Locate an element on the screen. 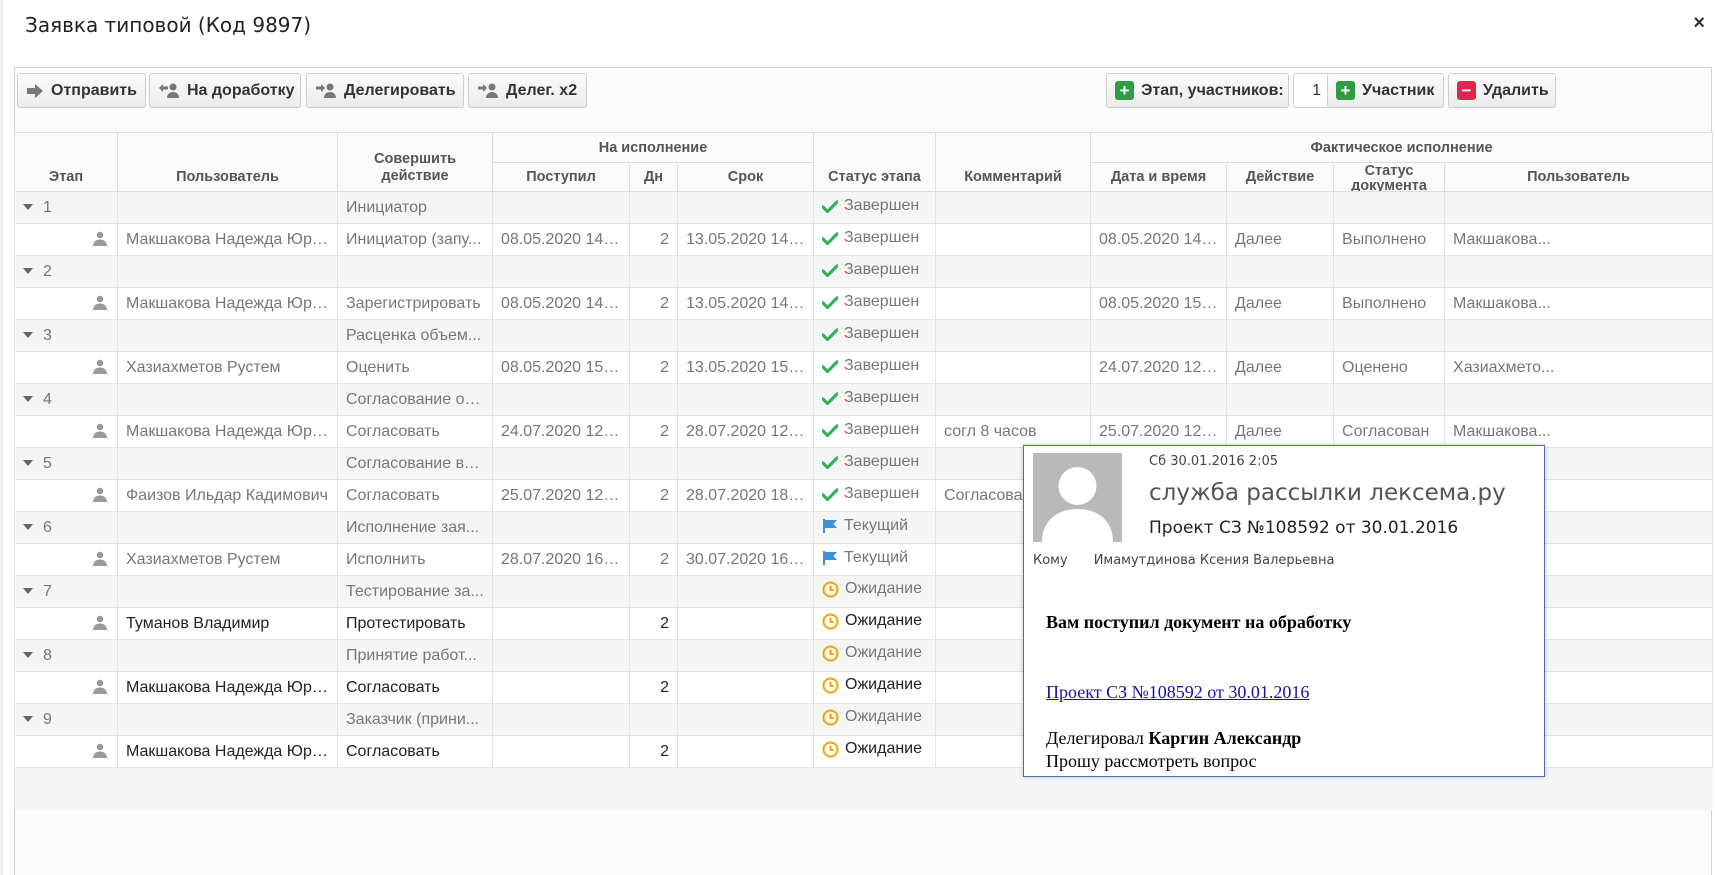 The height and width of the screenshot is (875, 1715). add-participant-button: + Участник is located at coordinates (1385, 90).